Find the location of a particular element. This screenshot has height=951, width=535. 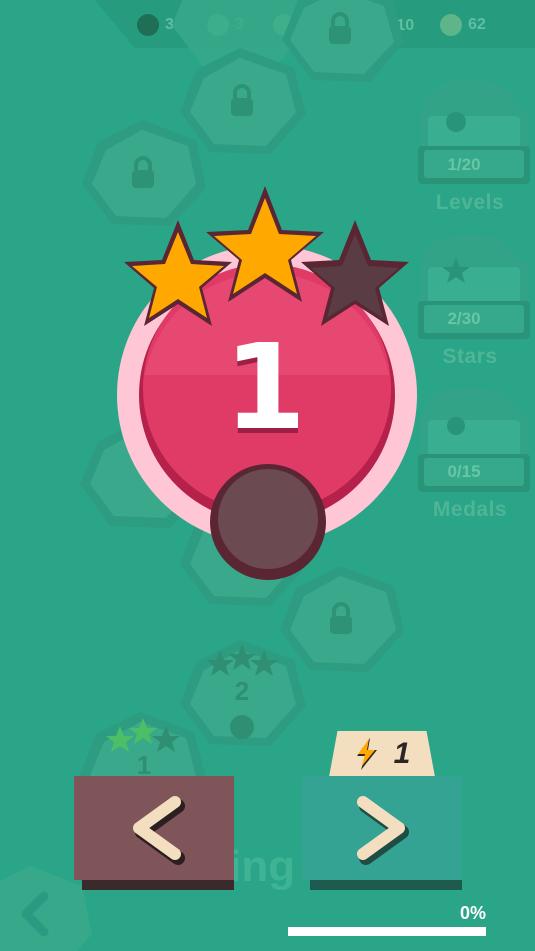

chevron-left-icon is located at coordinates (159, 830).